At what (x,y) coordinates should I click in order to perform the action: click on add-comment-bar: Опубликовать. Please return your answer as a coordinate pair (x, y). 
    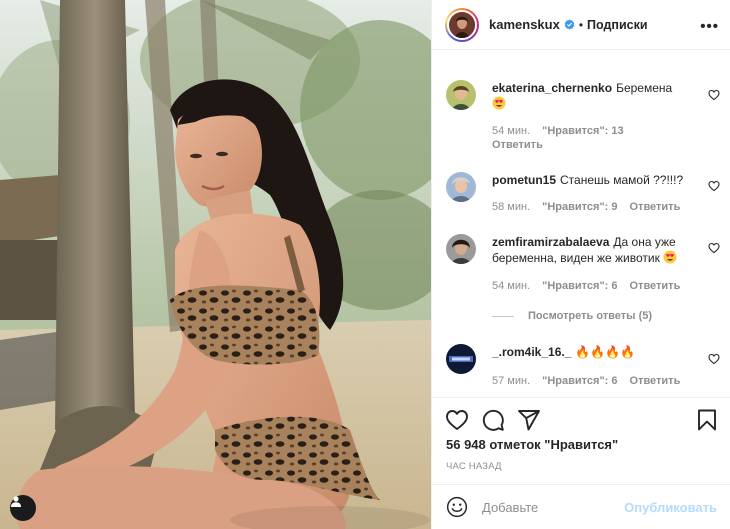
    Looking at the image, I should click on (581, 506).